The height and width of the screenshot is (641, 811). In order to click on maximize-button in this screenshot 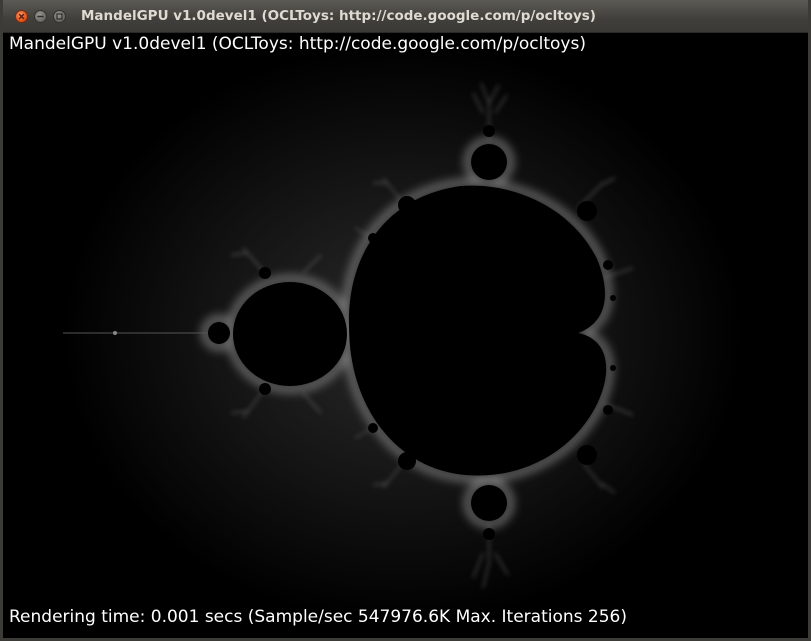, I will do `click(59, 16)`.